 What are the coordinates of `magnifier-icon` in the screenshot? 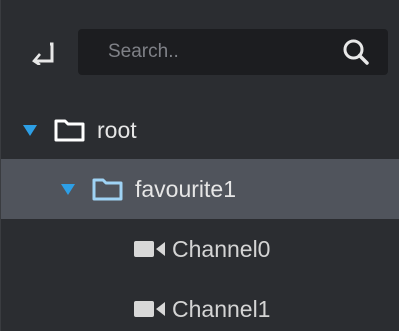 It's located at (356, 52).